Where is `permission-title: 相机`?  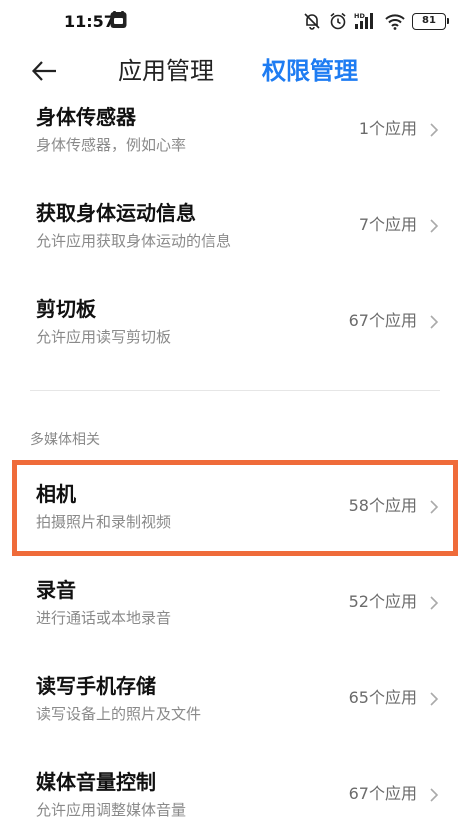
permission-title: 相机 is located at coordinates (56, 494).